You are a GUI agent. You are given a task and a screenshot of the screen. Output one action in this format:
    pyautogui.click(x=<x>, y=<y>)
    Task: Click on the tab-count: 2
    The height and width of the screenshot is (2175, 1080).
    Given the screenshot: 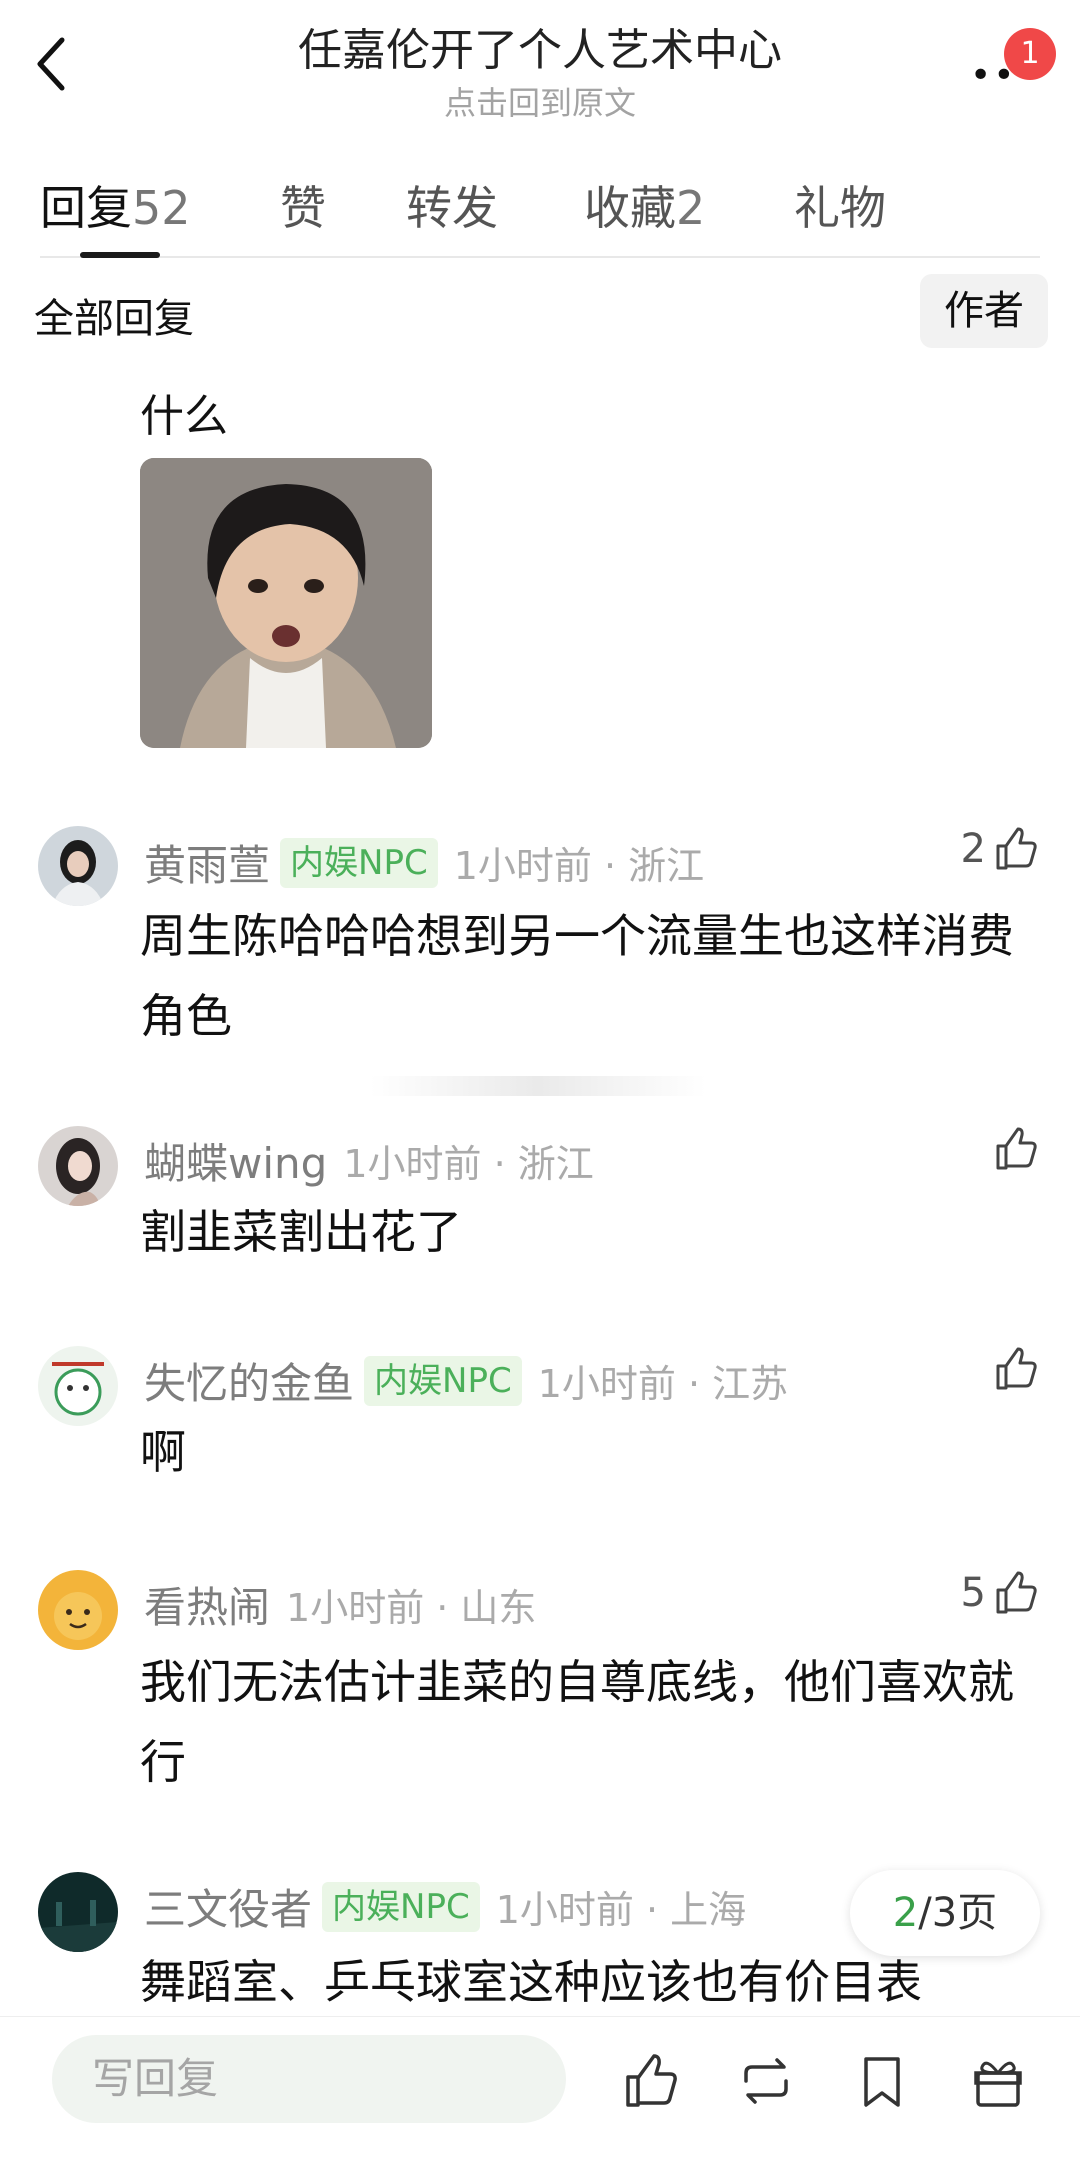 What is the action you would take?
    pyautogui.click(x=691, y=208)
    